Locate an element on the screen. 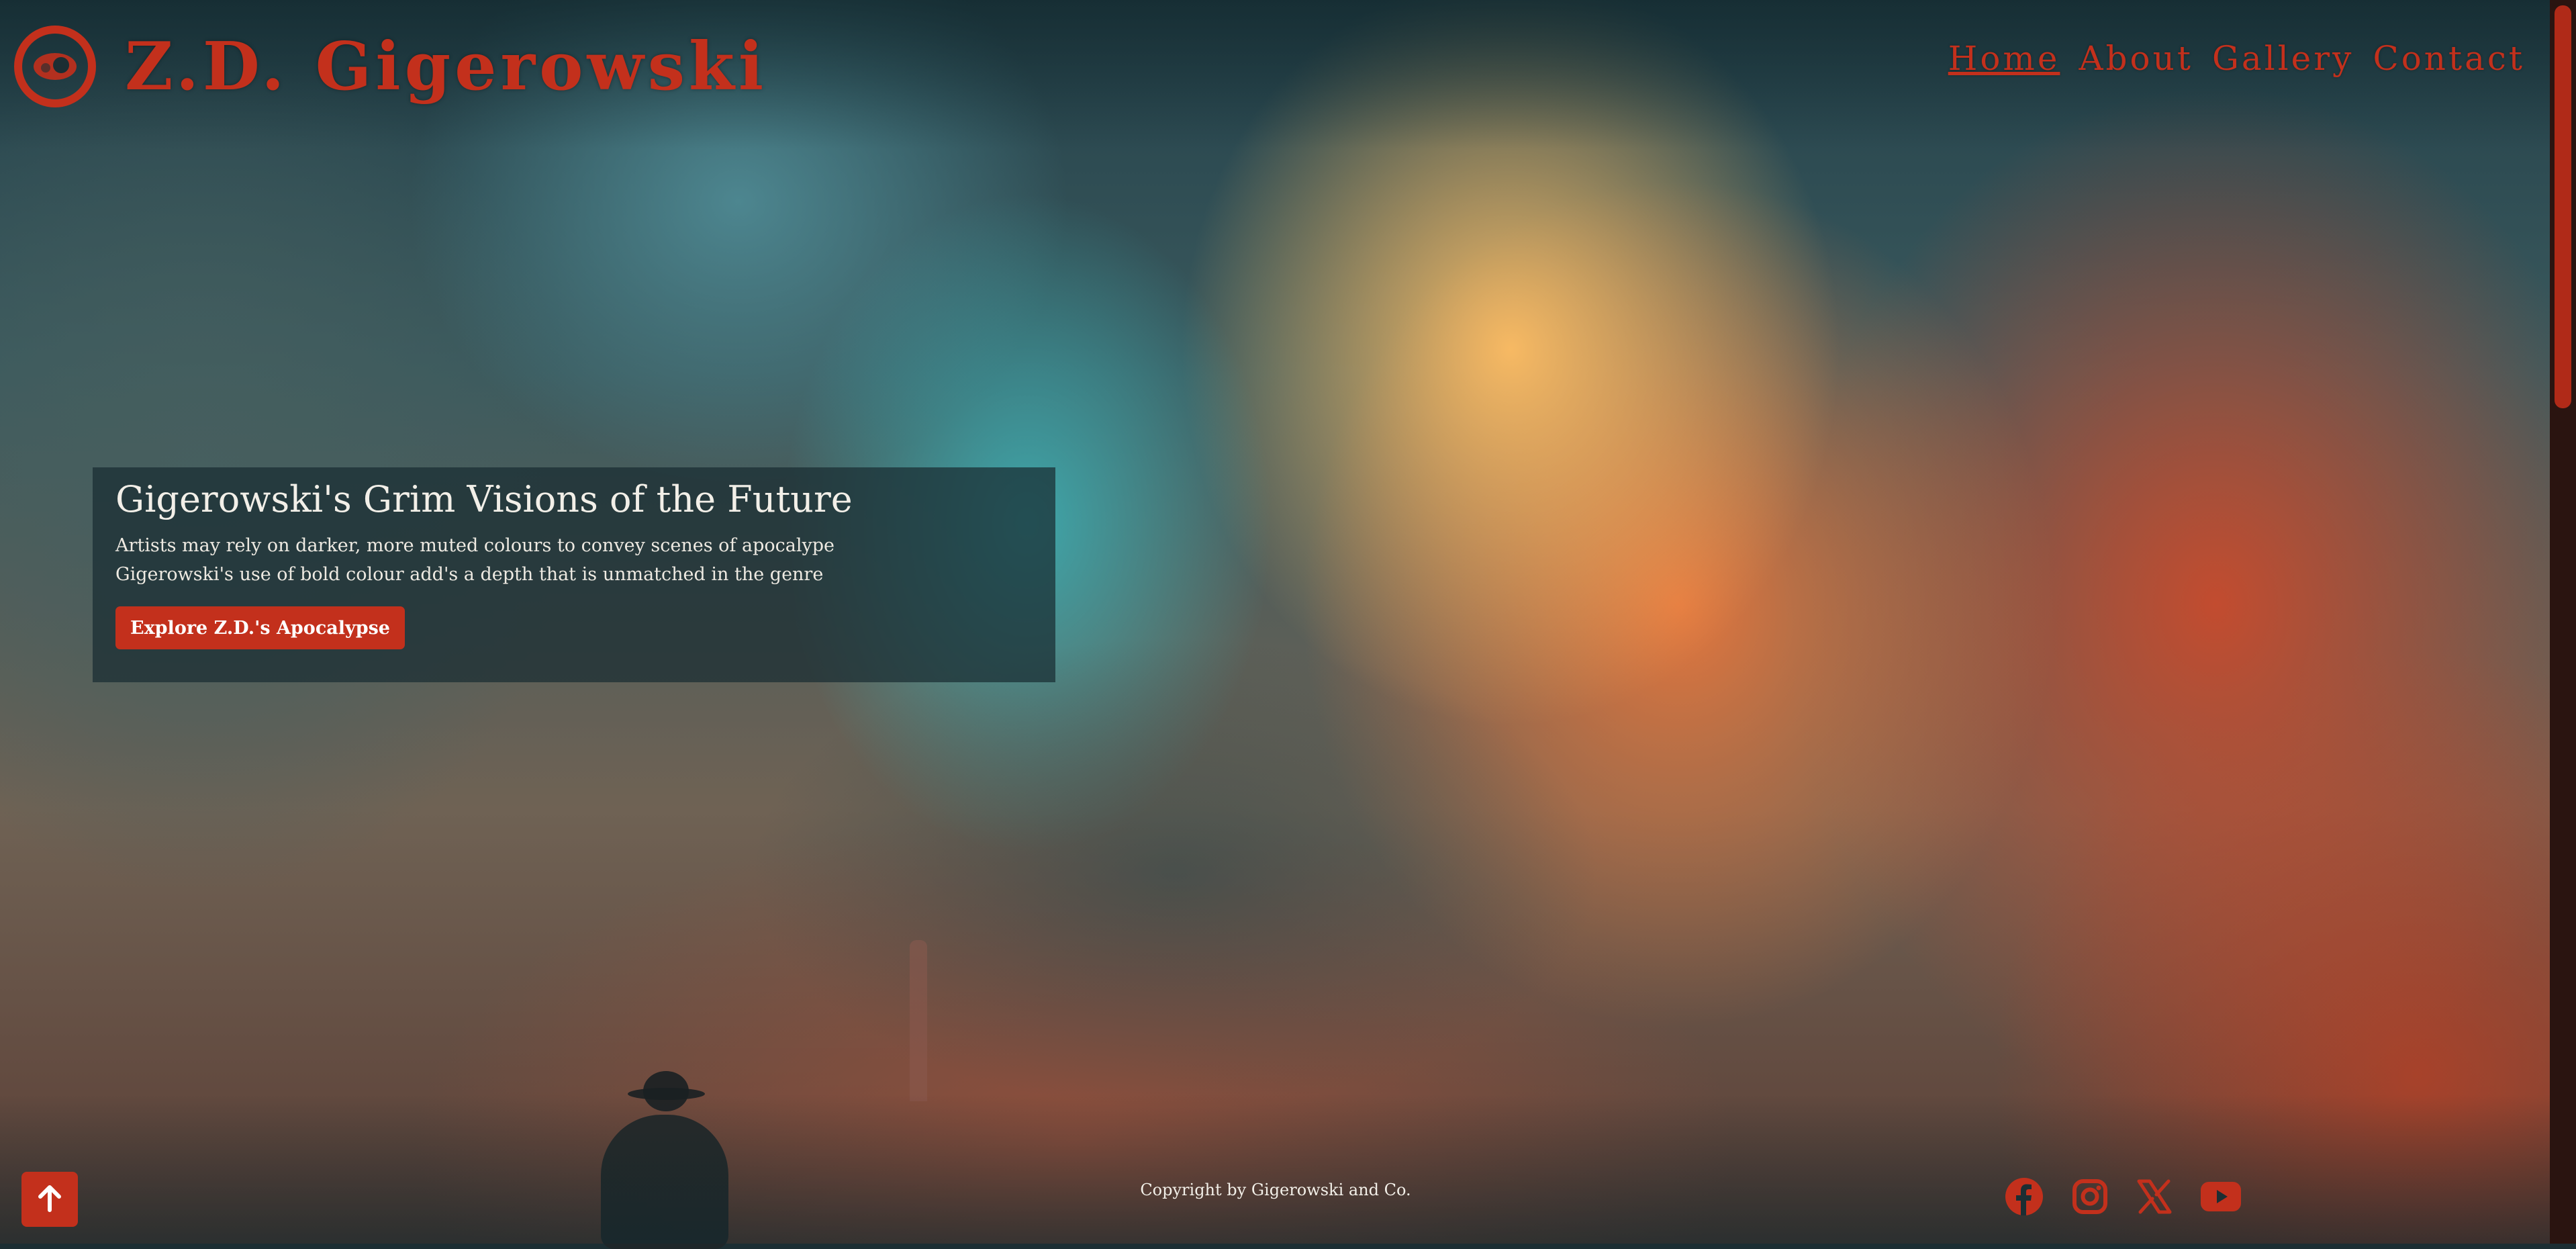 This screenshot has width=2576, height=1249. nav-home: Home is located at coordinates (2004, 58).